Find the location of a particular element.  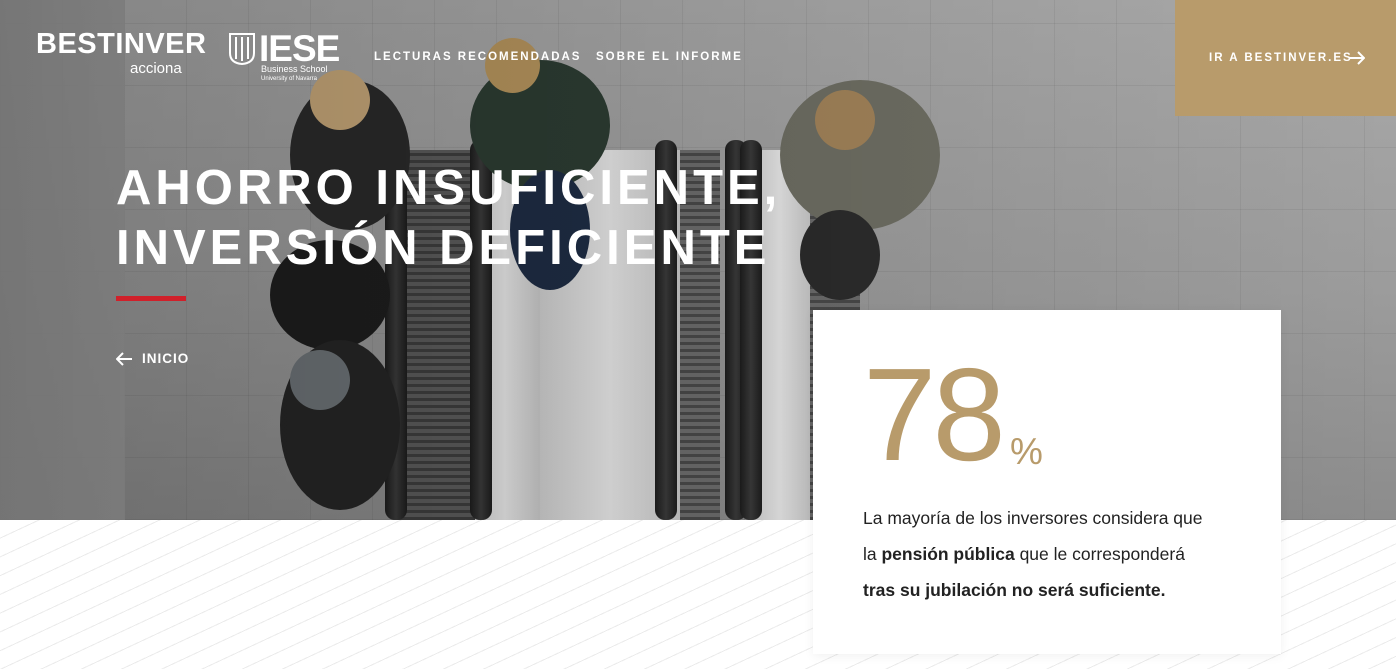

iese-logo-subtitle: Business School is located at coordinates (294, 69).